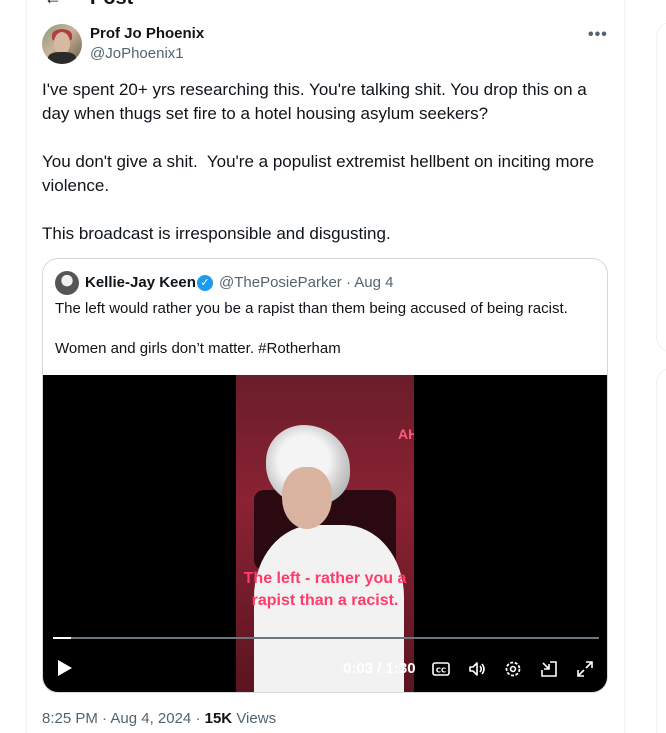 This screenshot has width=666, height=733. I want to click on quoted-paragraph: Women and girls don’t matter. #Rotherham, so click(198, 348).